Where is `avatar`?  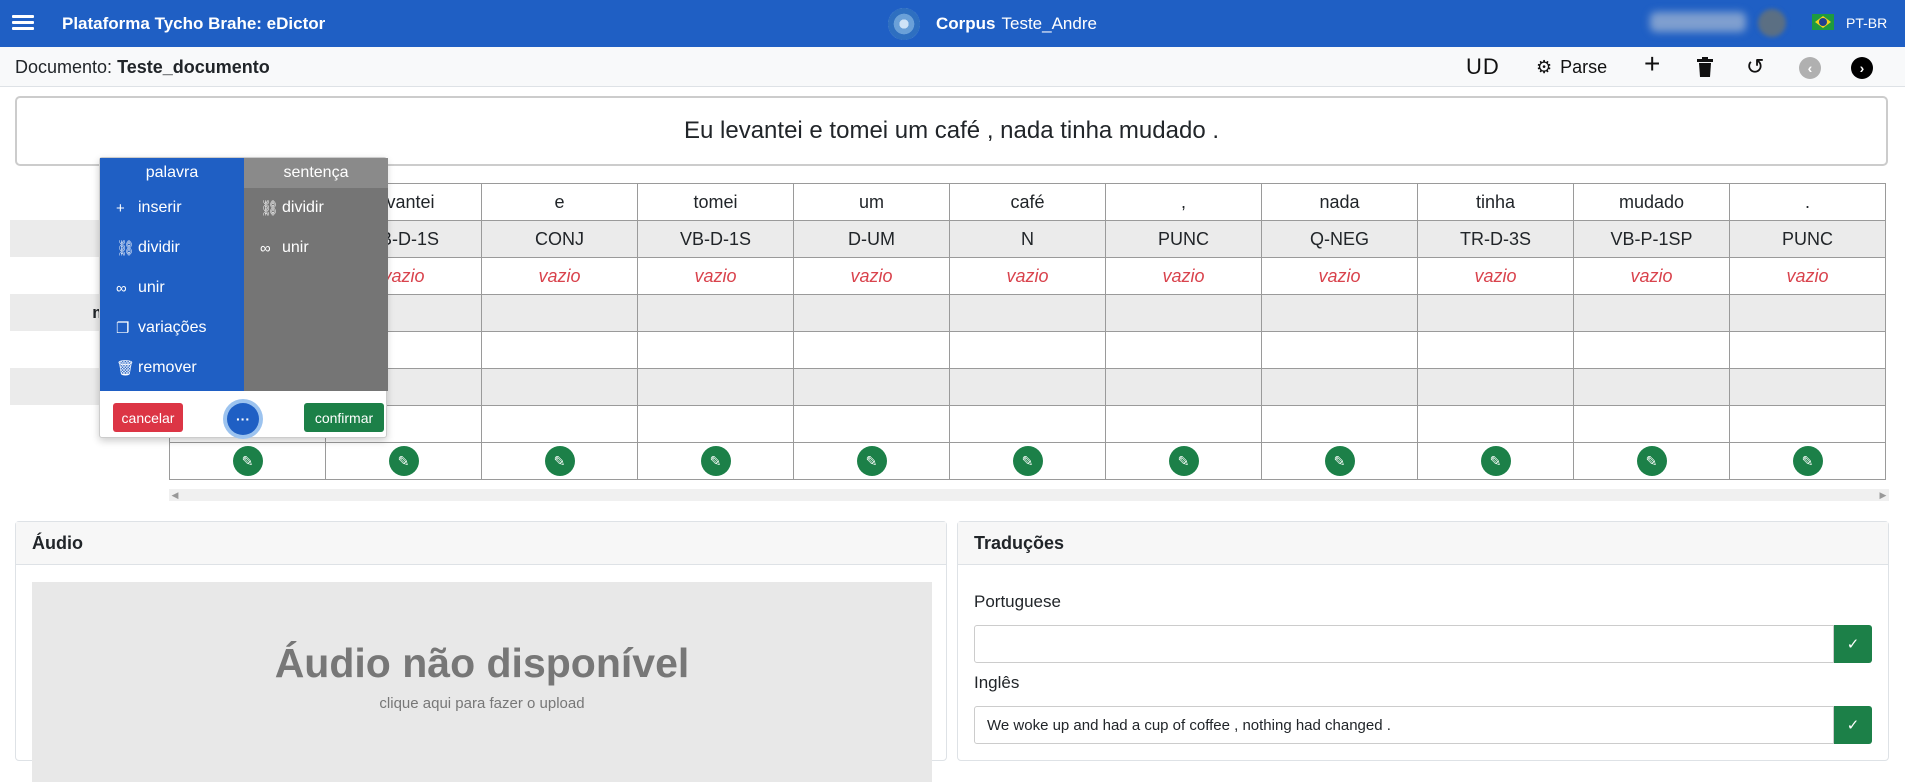
avatar is located at coordinates (1772, 23).